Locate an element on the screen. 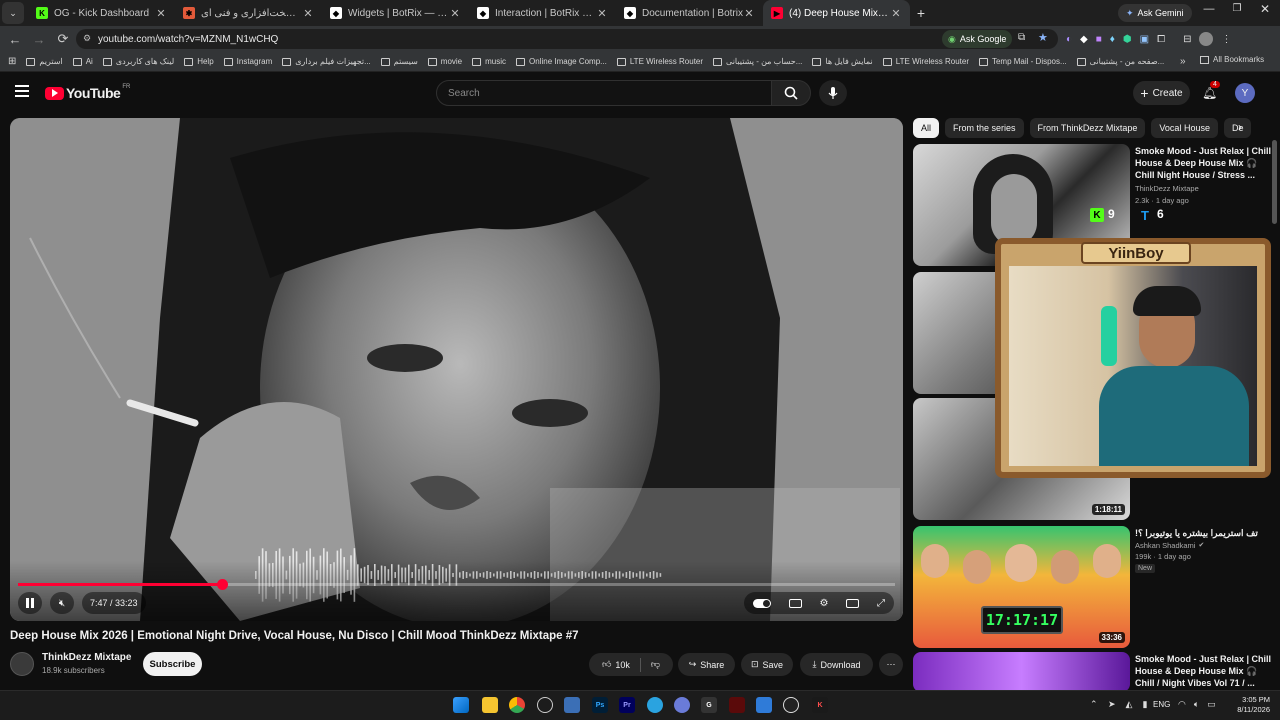 The height and width of the screenshot is (720, 1280). new-tab-button: + is located at coordinates (921, 13).